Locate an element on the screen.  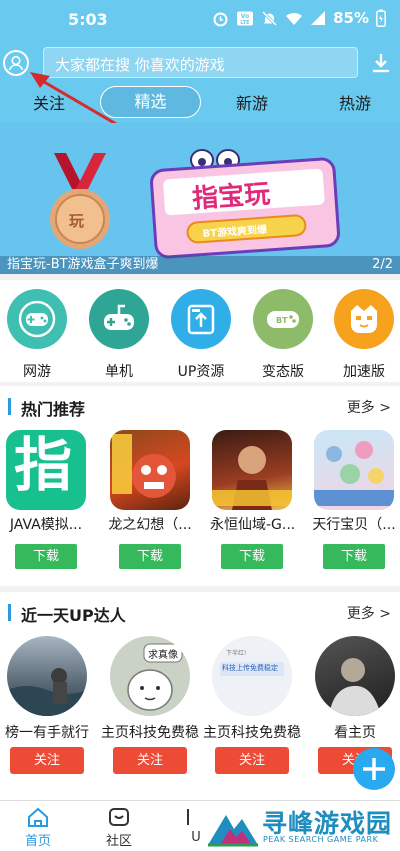
logo-card: 指宝玩 BT游戏爽到爆 is located at coordinates (245, 208).